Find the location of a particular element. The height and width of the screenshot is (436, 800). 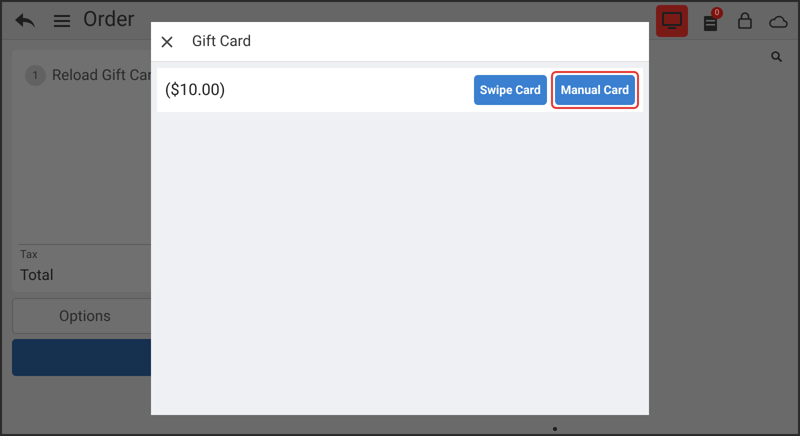

lock-icon is located at coordinates (745, 20).